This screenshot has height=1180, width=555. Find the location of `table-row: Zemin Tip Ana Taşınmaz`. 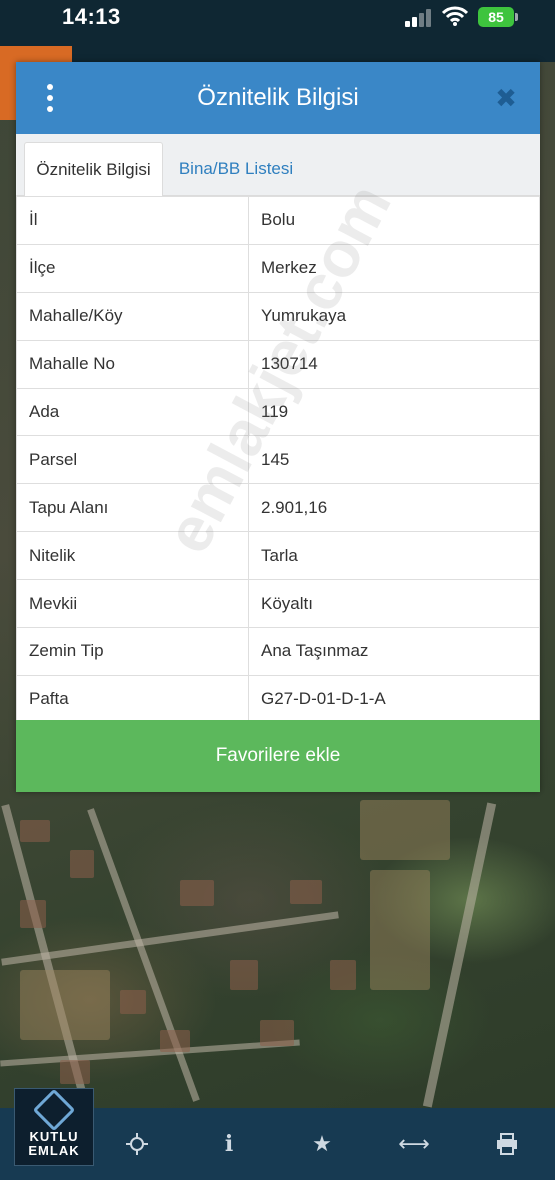

table-row: Zemin Tip Ana Taşınmaz is located at coordinates (278, 651).